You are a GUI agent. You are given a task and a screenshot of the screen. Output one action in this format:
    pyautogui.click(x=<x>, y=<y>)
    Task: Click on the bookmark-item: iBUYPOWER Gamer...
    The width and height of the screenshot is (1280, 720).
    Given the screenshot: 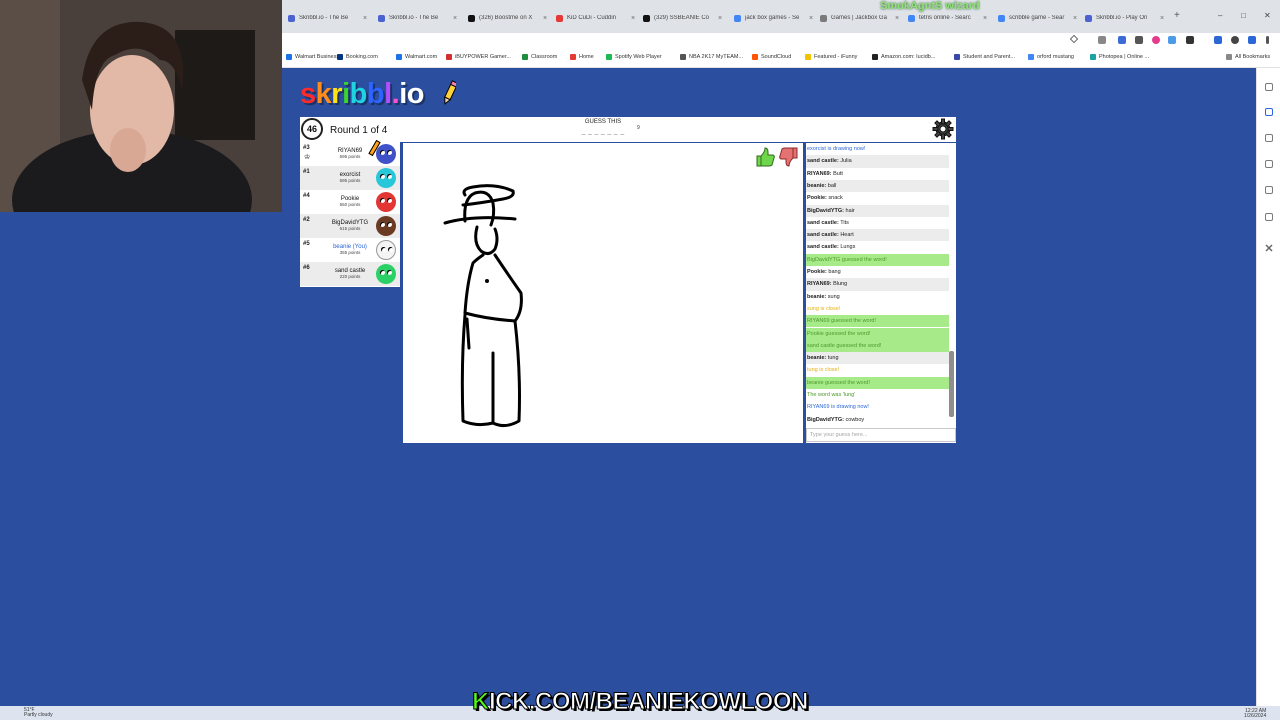 What is the action you would take?
    pyautogui.click(x=478, y=57)
    